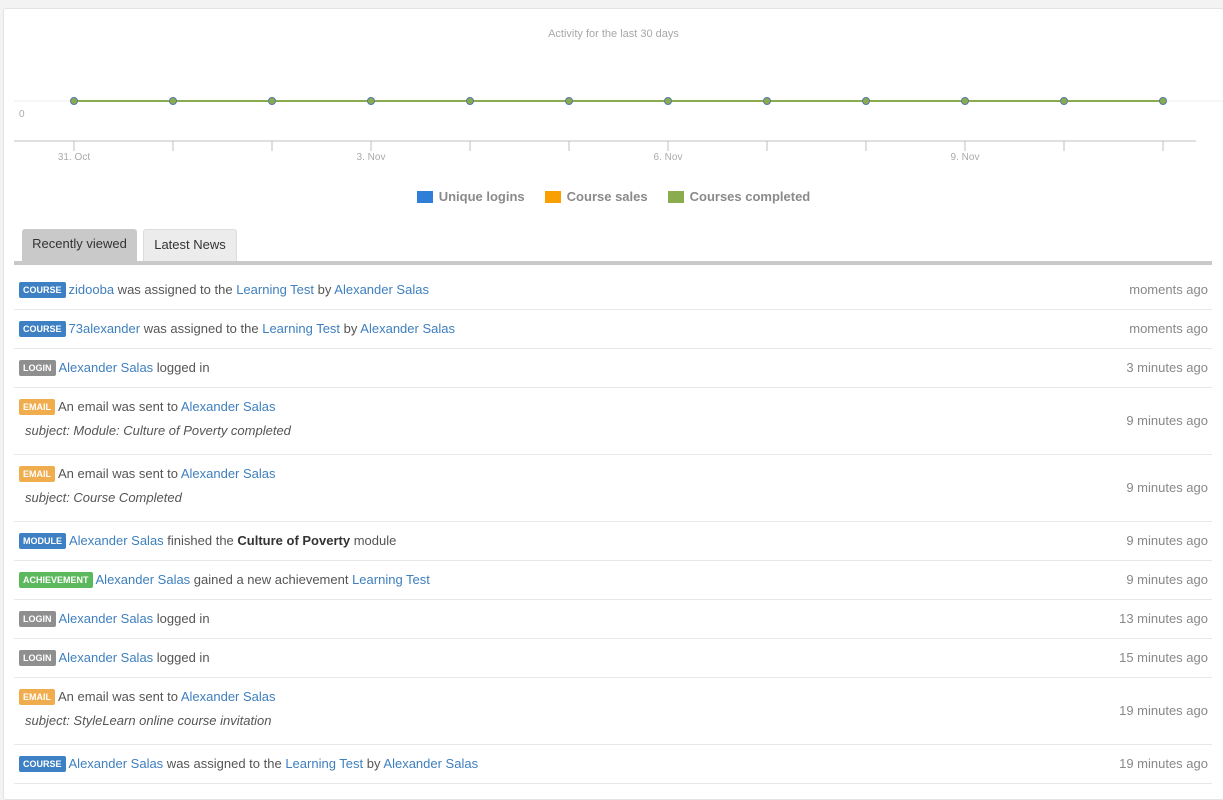 The image size is (1223, 800). Describe the element at coordinates (1167, 367) in the screenshot. I see `activity-timestamp: 3 minutes ago` at that location.